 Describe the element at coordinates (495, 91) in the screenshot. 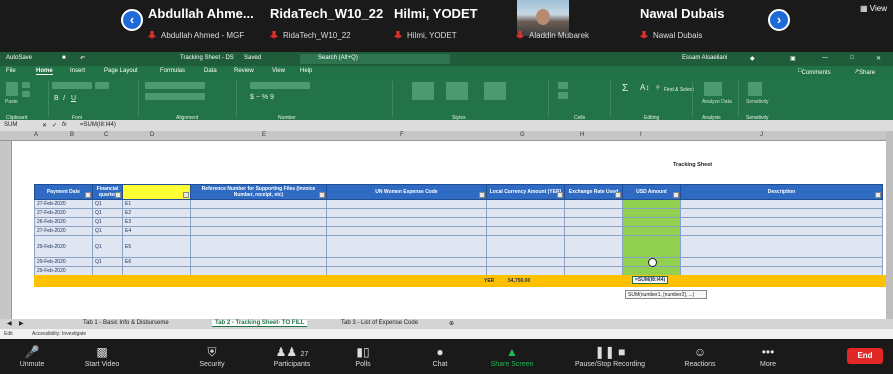

I see `cell-styles-icon` at that location.